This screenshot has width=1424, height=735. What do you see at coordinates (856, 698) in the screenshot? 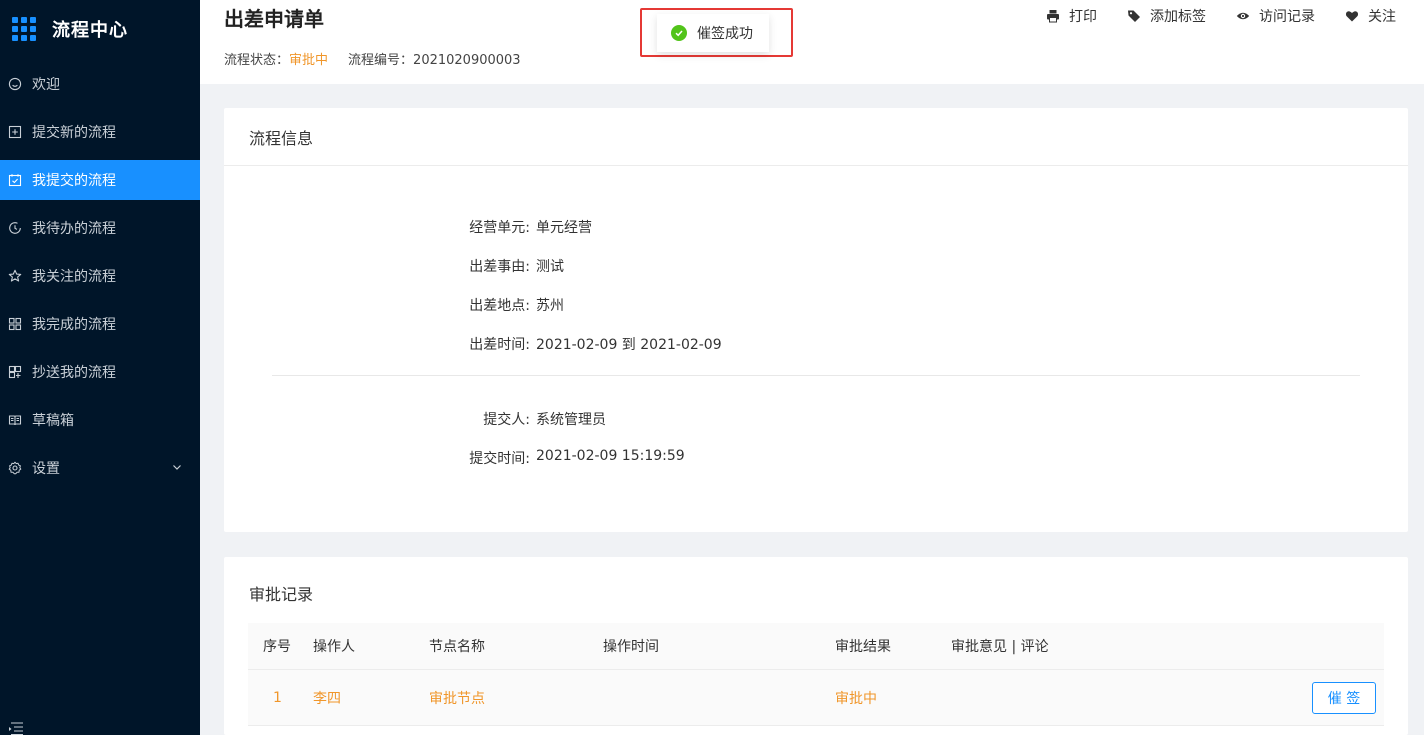
I see `row-result: 审批中` at bounding box center [856, 698].